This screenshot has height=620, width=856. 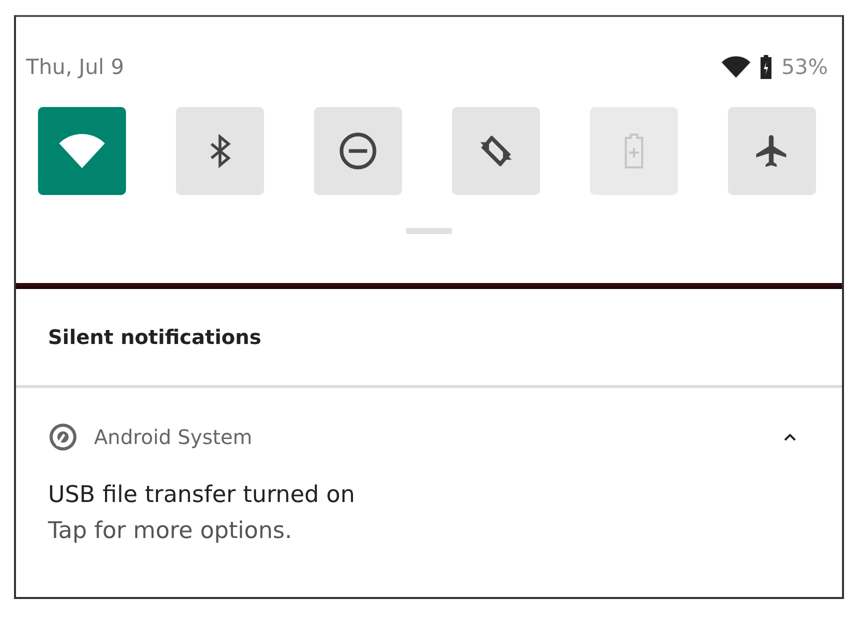 What do you see at coordinates (63, 437) in the screenshot?
I see `android-system-icon` at bounding box center [63, 437].